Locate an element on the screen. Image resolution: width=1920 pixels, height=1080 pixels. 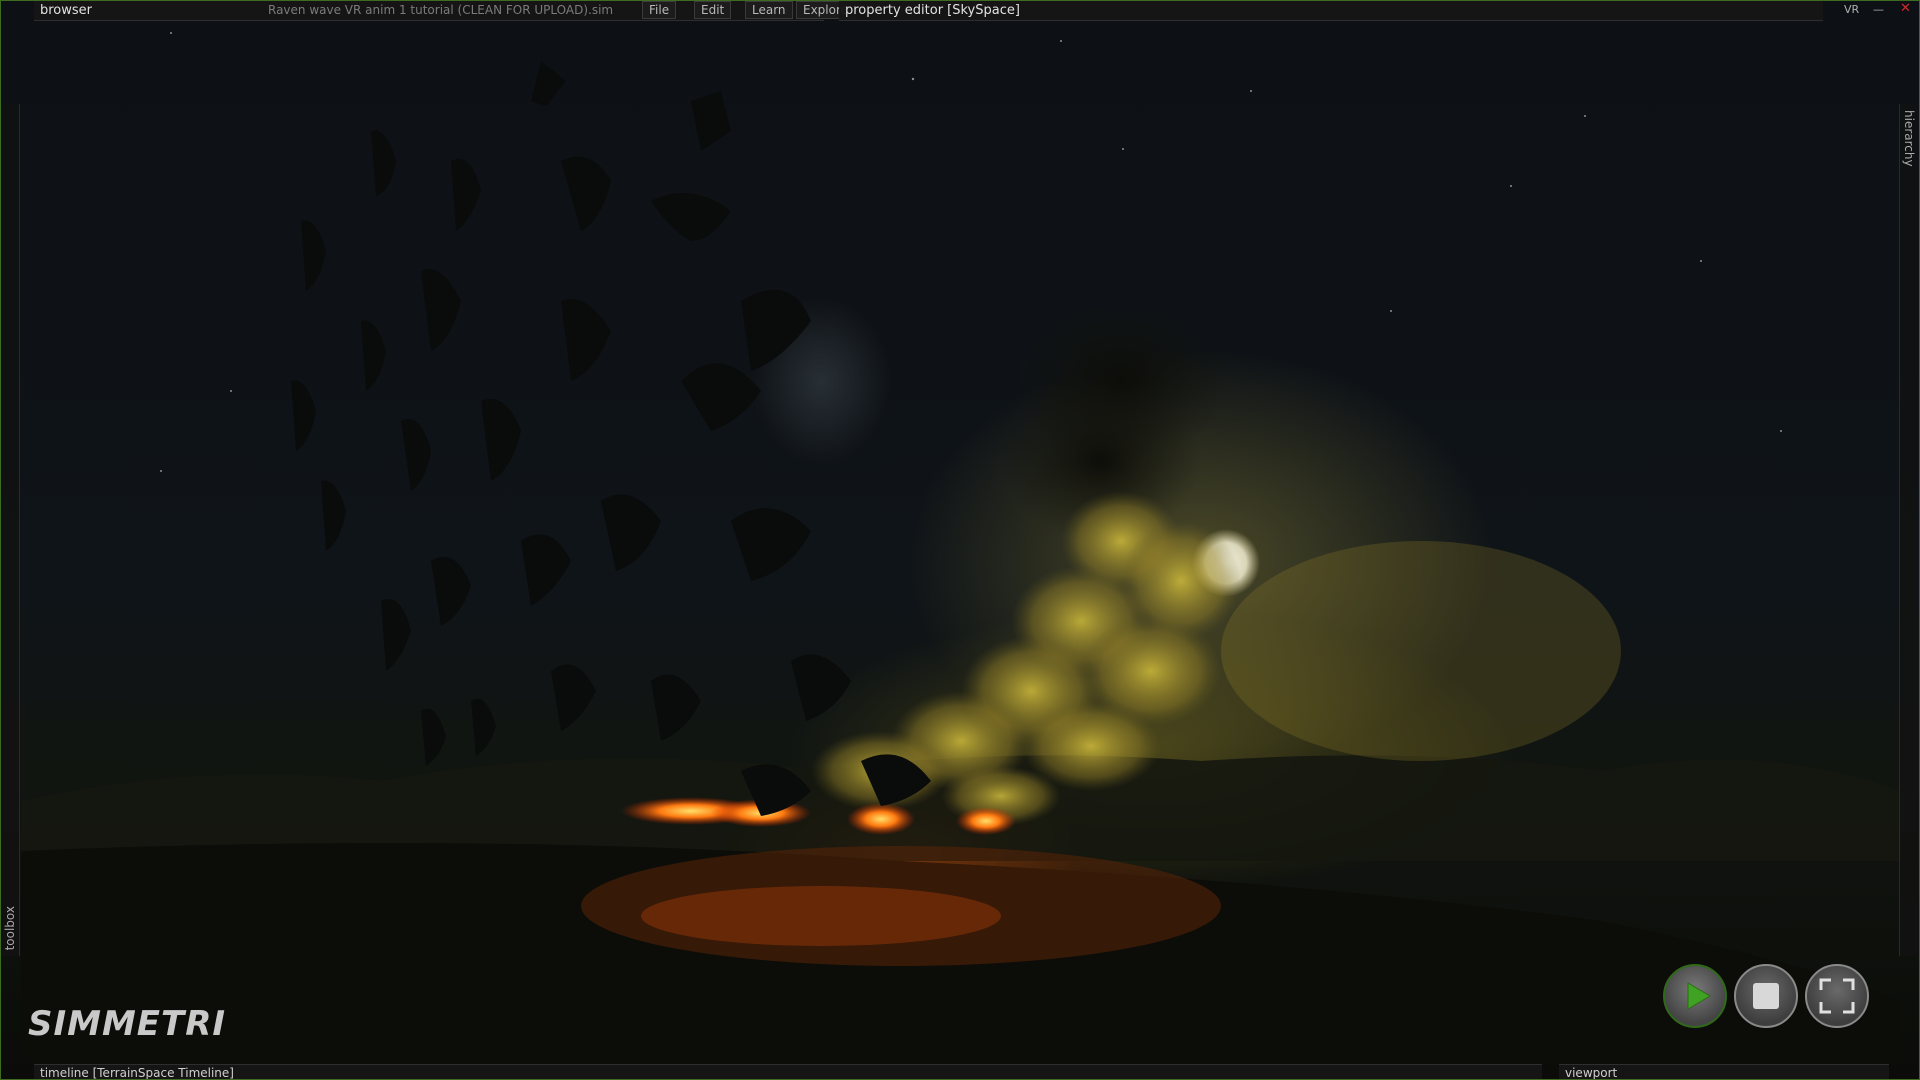
menu-edit: Edit is located at coordinates (713, 10).